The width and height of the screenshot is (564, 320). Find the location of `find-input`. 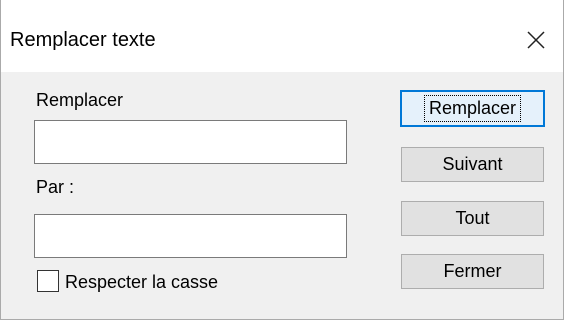

find-input is located at coordinates (190, 142).